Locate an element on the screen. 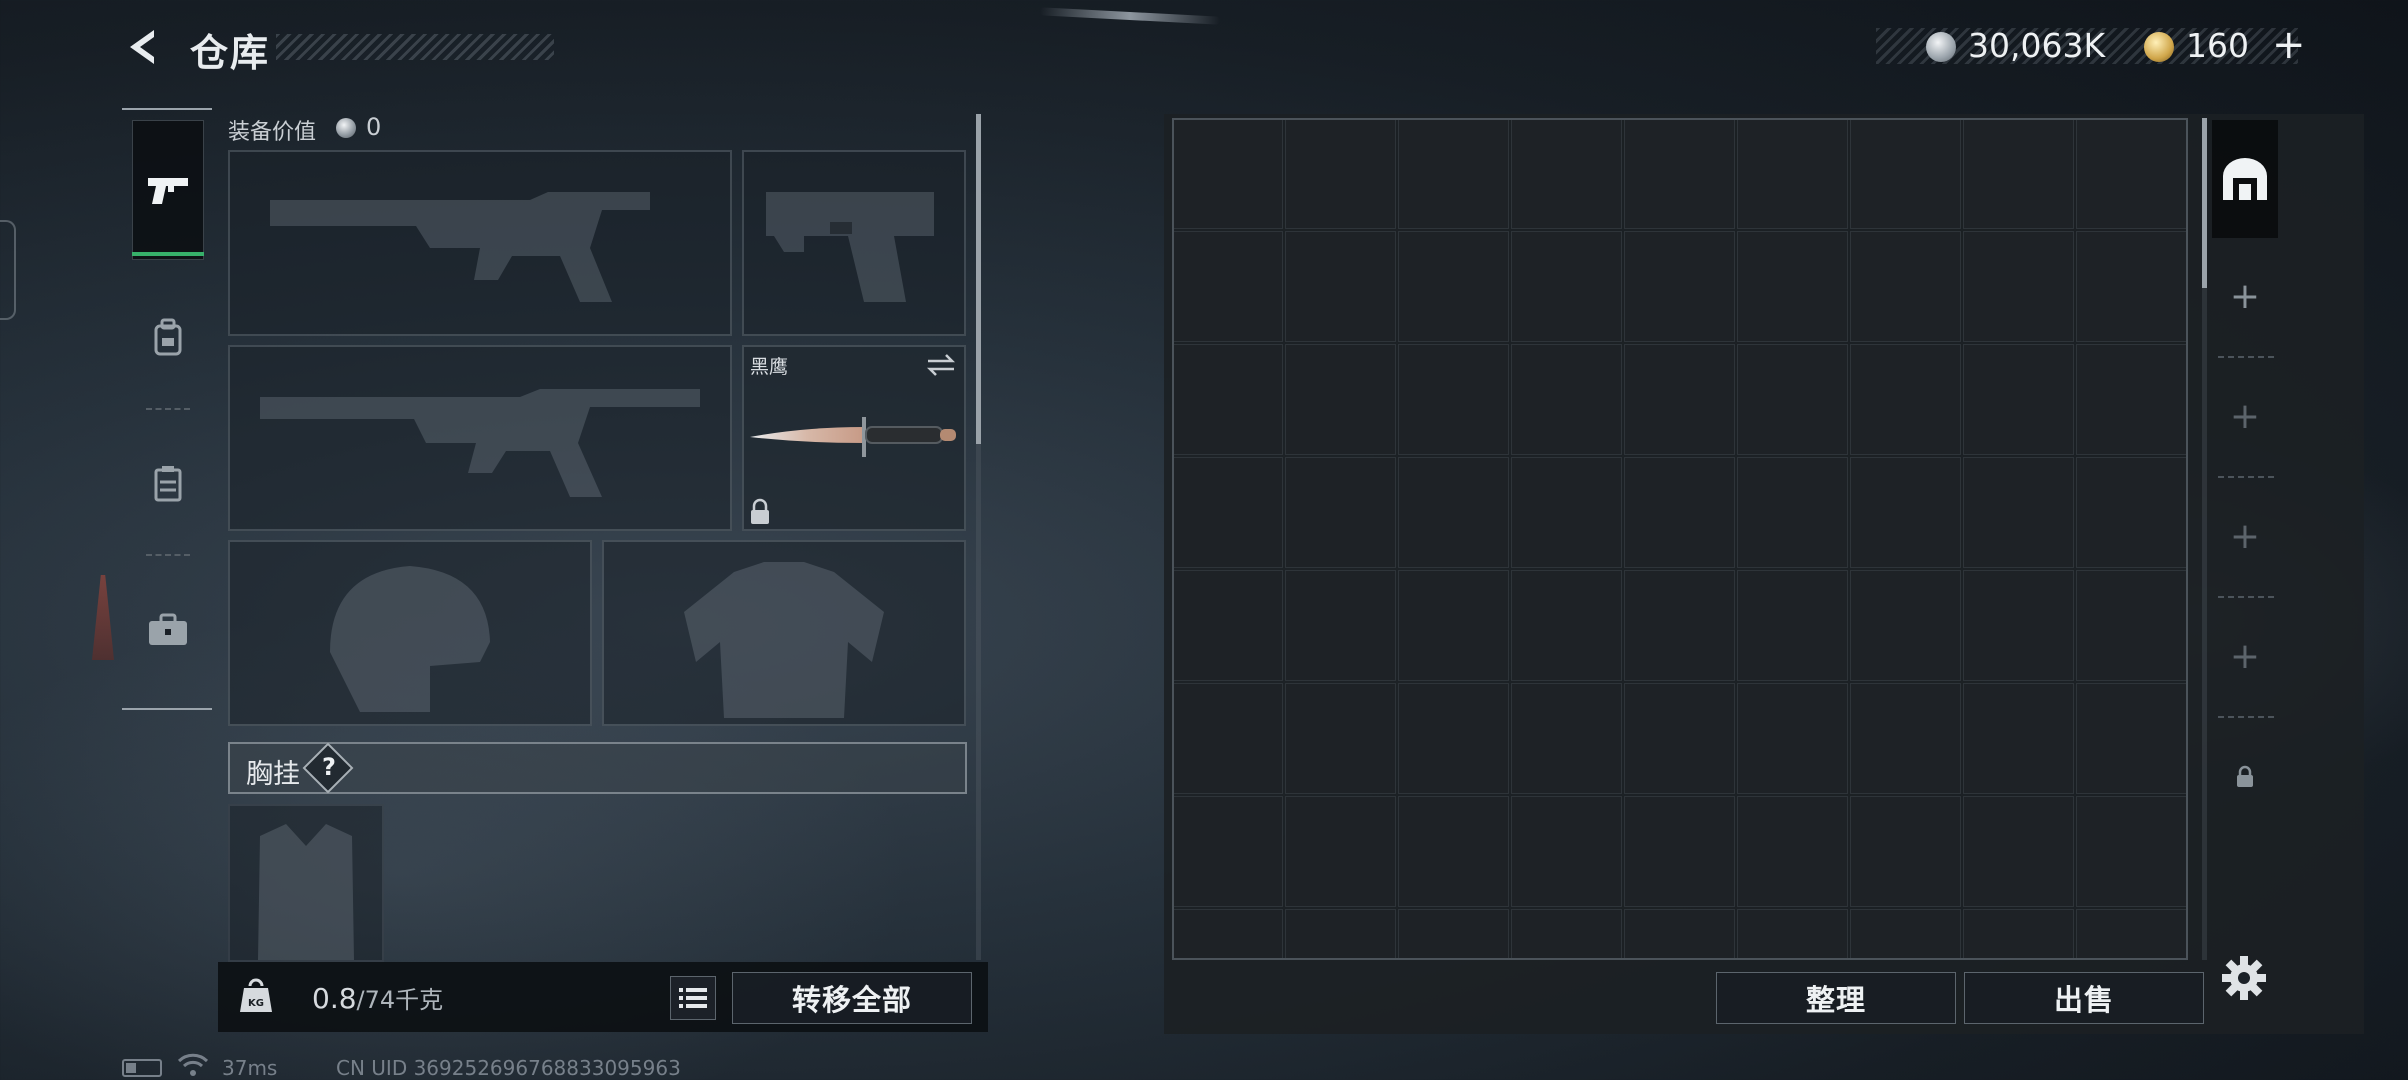  nav-item-backpack is located at coordinates (168, 338).